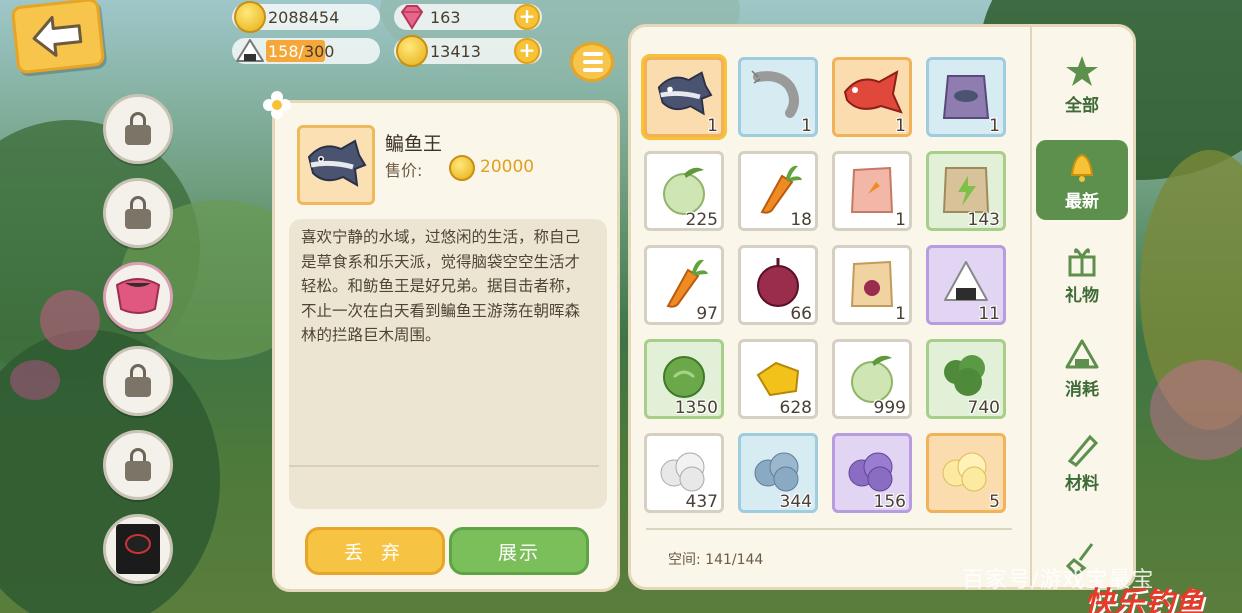 The height and width of the screenshot is (613, 1242). I want to click on inventory-divider, so click(829, 529).